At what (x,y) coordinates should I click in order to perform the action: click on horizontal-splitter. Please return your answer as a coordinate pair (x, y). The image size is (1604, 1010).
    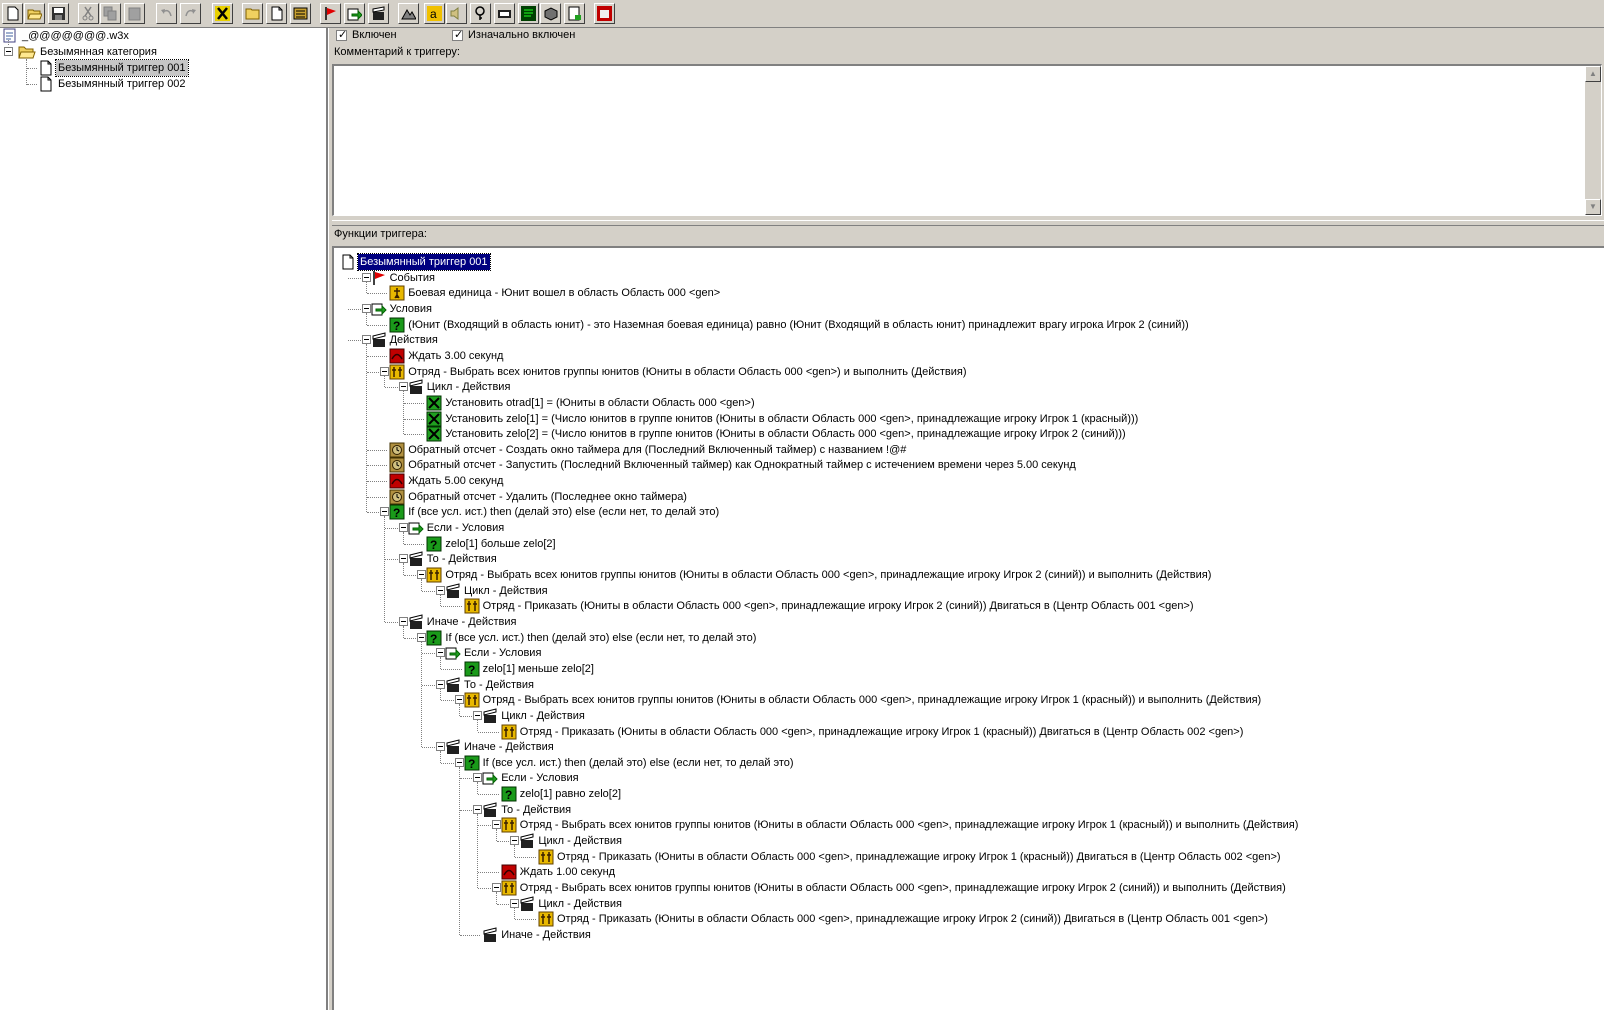
    Looking at the image, I should click on (968, 223).